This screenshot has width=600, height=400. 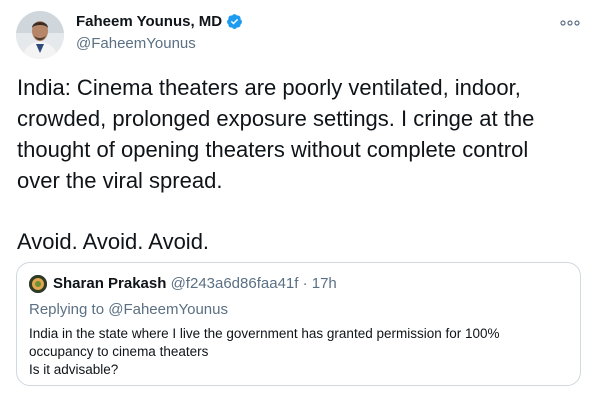 What do you see at coordinates (113, 241) in the screenshot?
I see `tweet-closing-line: Avoid. Avoid. Avoid.` at bounding box center [113, 241].